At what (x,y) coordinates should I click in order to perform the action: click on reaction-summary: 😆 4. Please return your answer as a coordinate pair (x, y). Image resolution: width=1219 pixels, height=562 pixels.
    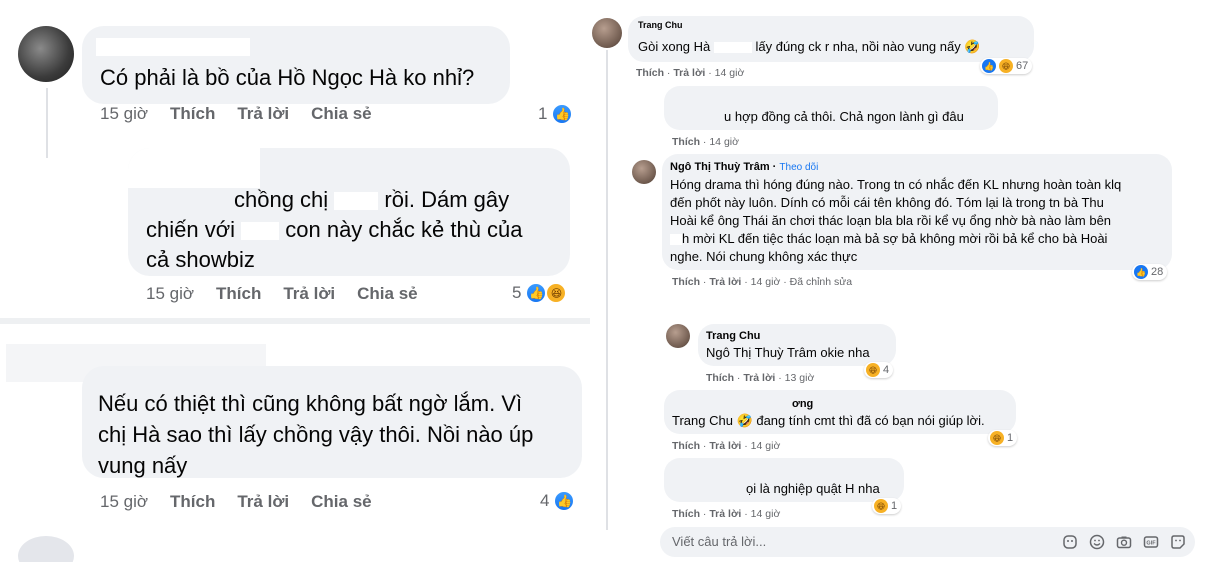
    Looking at the image, I should click on (879, 370).